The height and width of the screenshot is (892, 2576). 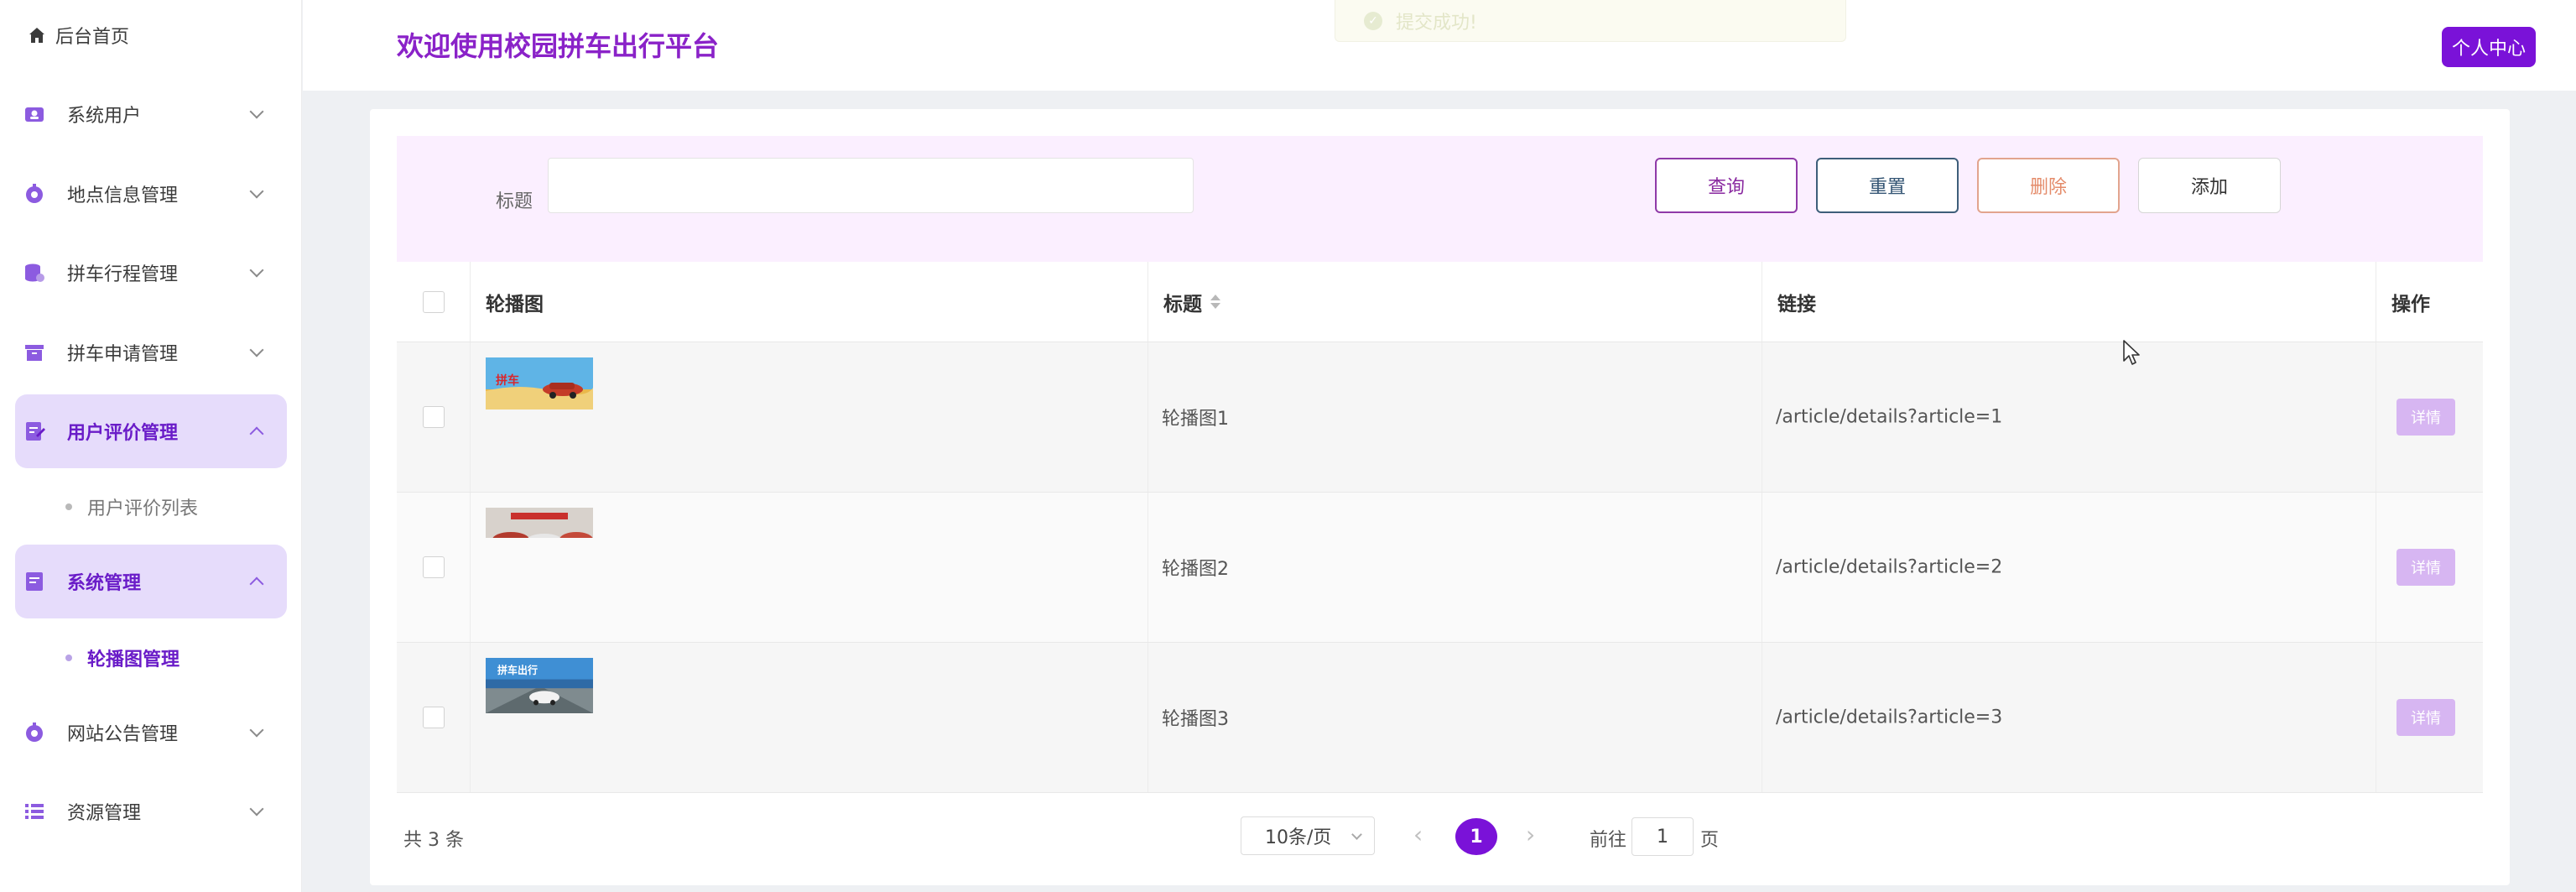 I want to click on pagination-total: 共 3 条, so click(x=433, y=841).